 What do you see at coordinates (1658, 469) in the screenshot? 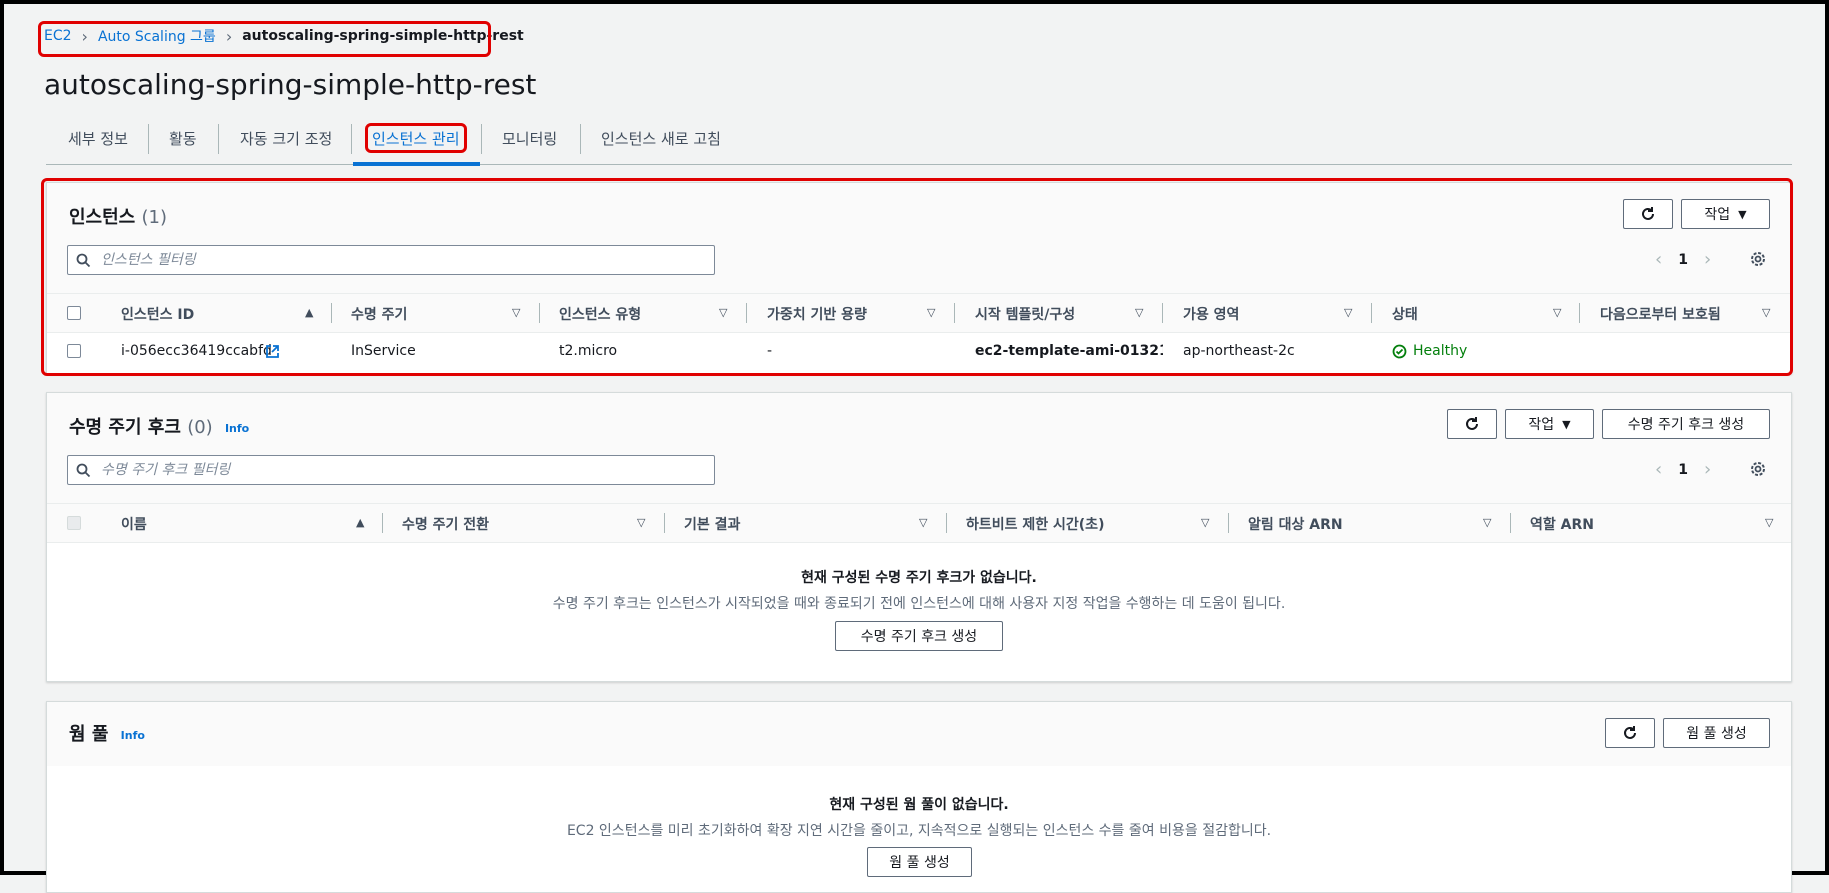
I see `chevron-left-icon: ‹` at bounding box center [1658, 469].